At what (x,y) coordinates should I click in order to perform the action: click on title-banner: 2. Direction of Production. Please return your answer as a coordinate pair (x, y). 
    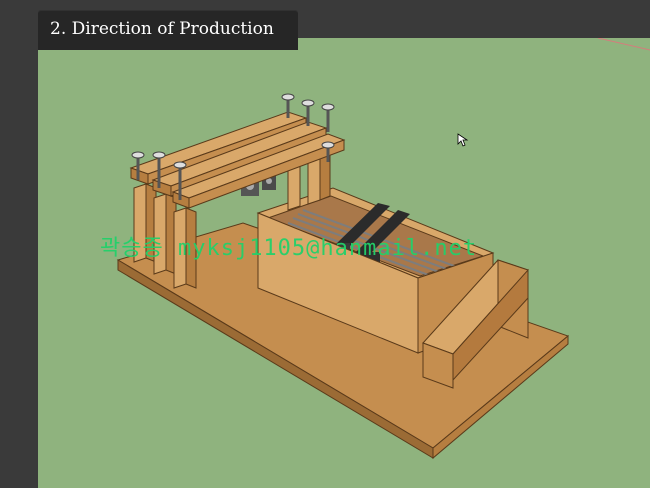
    Looking at the image, I should click on (168, 30).